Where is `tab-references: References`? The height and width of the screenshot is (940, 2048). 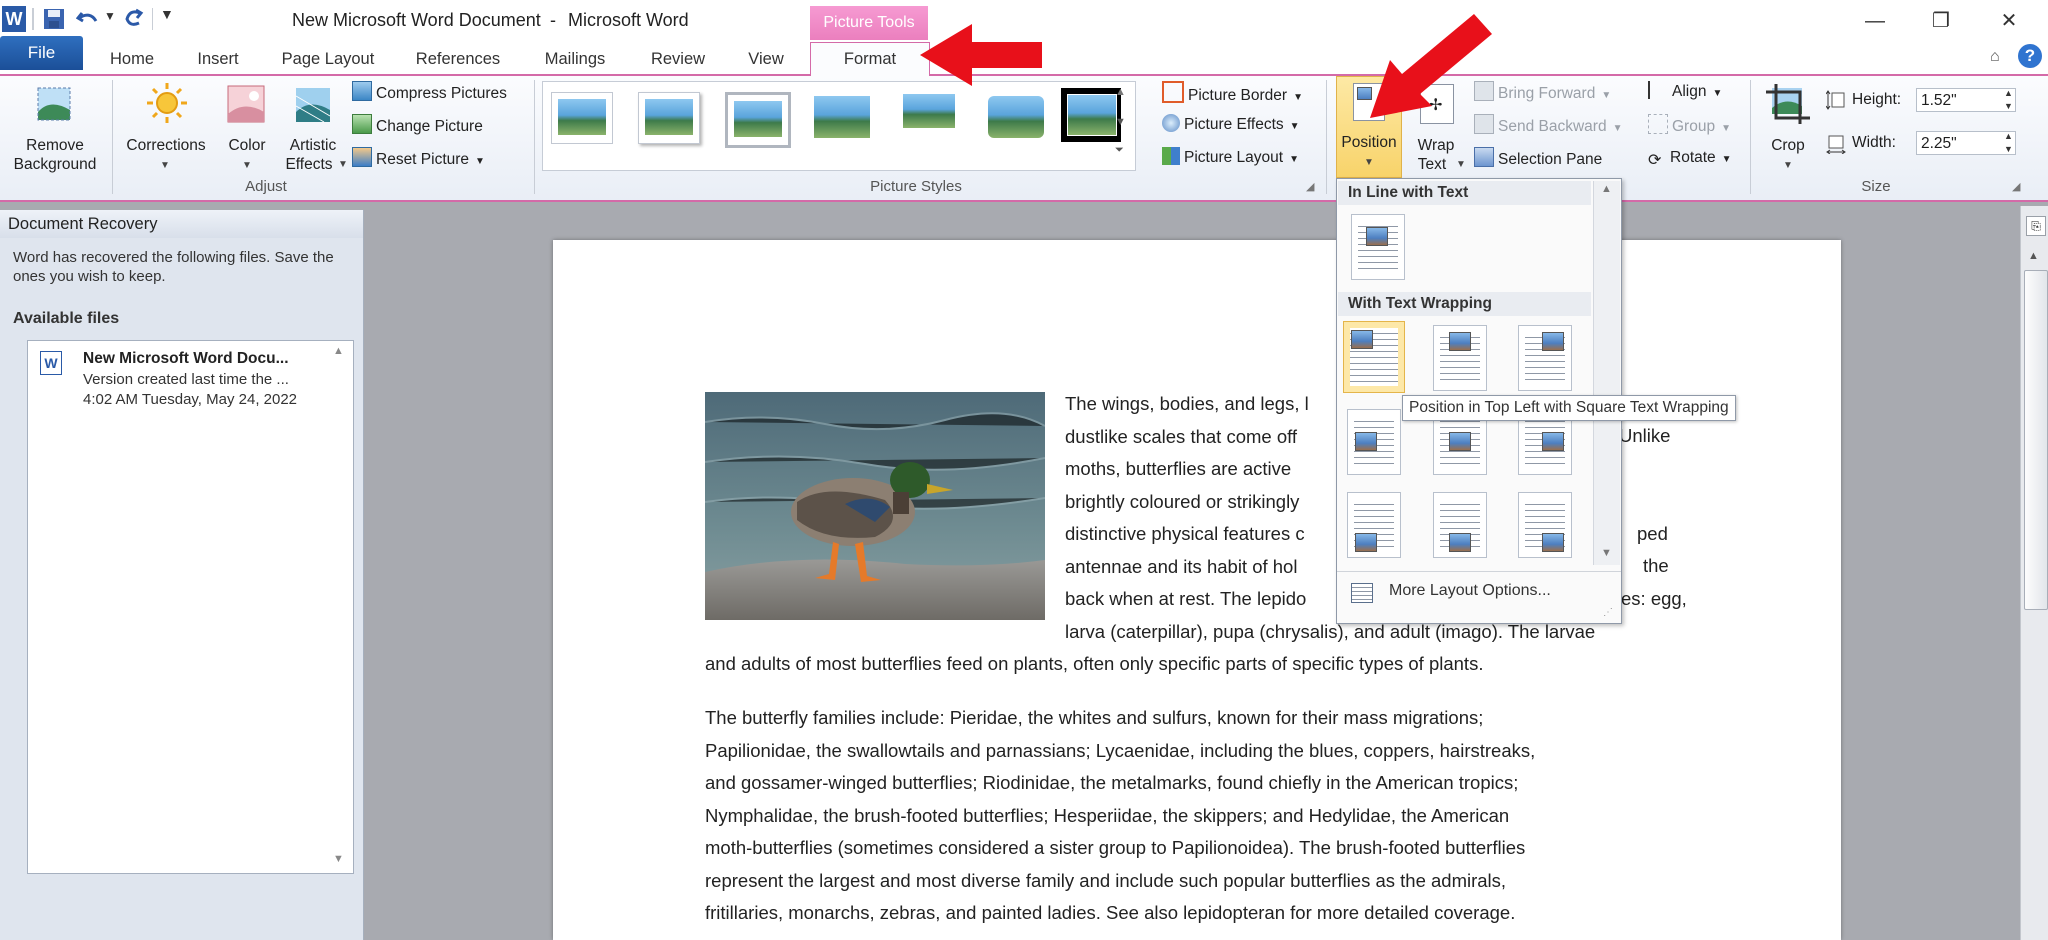 tab-references: References is located at coordinates (458, 59).